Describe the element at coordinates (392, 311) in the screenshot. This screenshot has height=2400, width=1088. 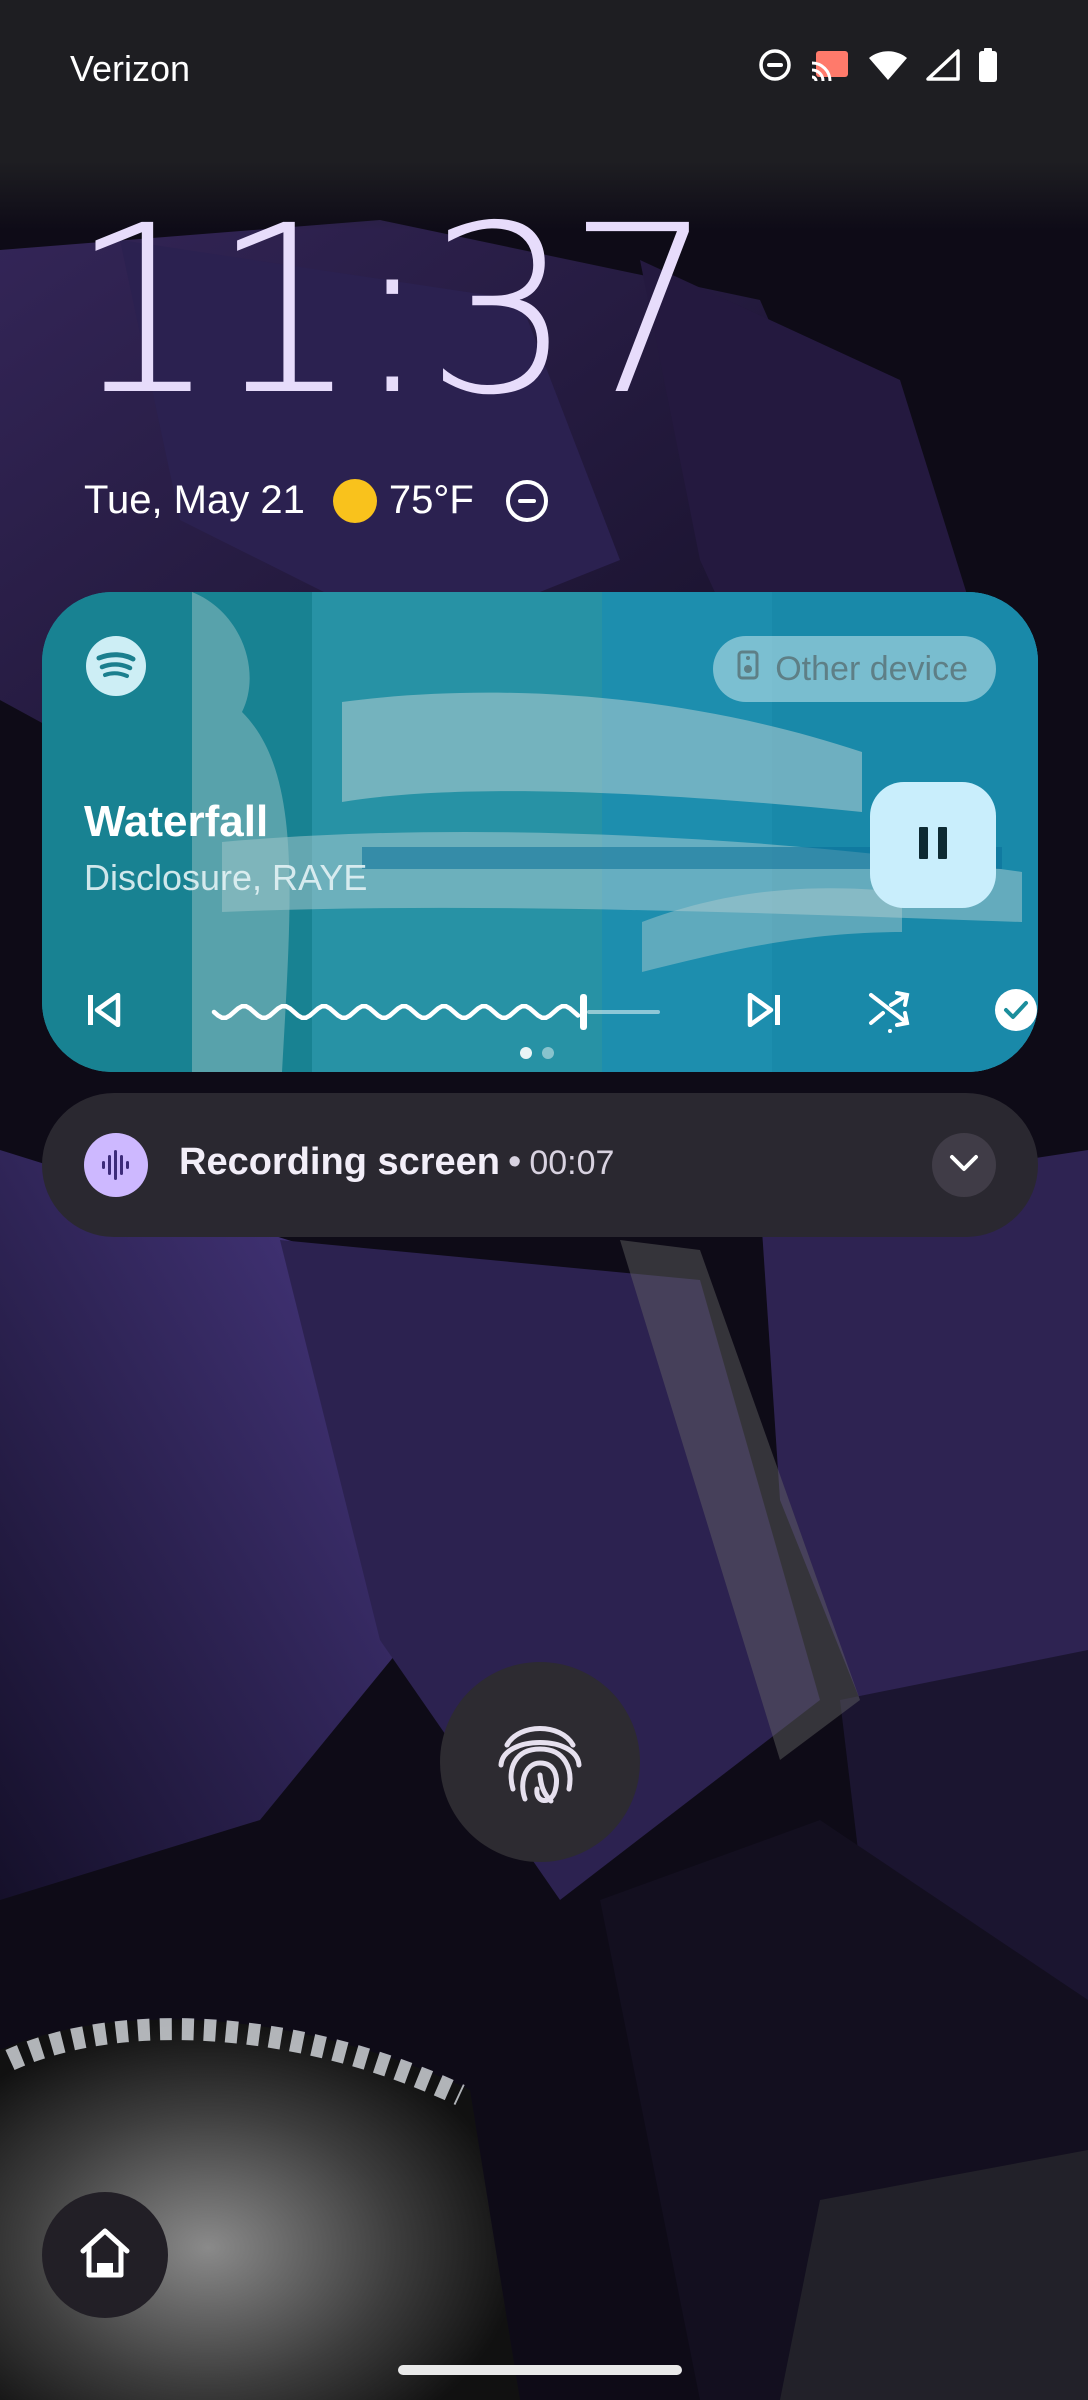
I see `lockscreen-clock: 11:37` at that location.